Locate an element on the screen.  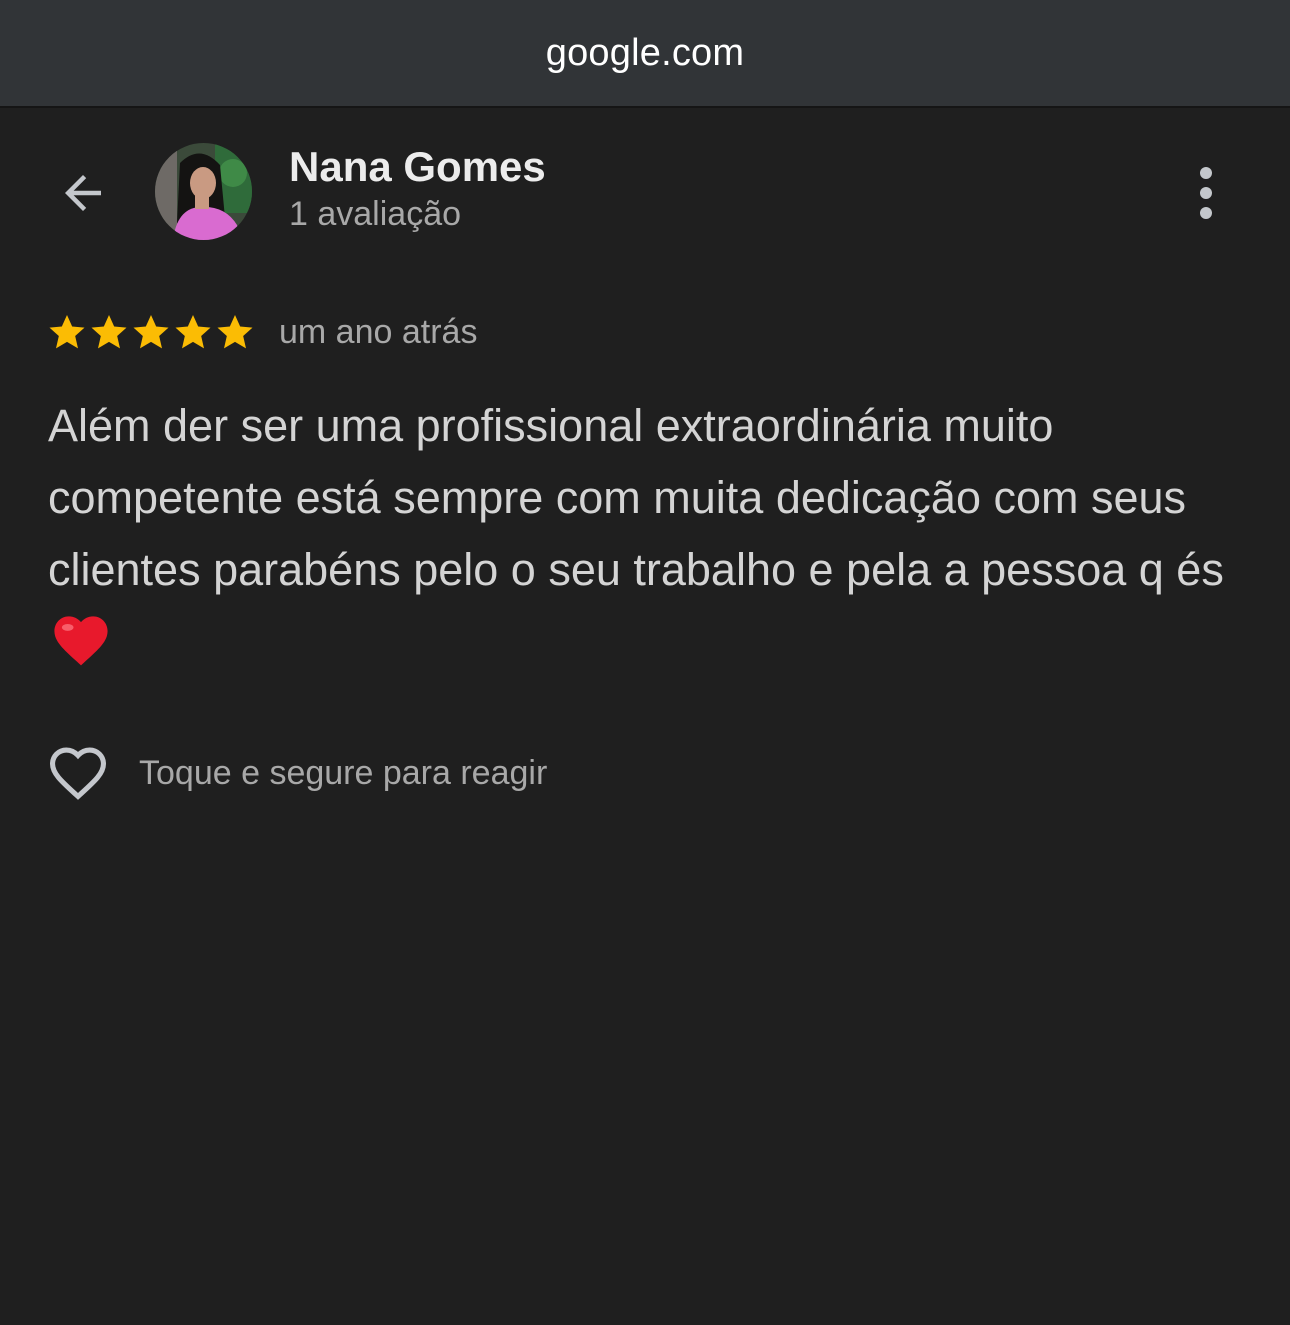
heart-outline-icon is located at coordinates (78, 773).